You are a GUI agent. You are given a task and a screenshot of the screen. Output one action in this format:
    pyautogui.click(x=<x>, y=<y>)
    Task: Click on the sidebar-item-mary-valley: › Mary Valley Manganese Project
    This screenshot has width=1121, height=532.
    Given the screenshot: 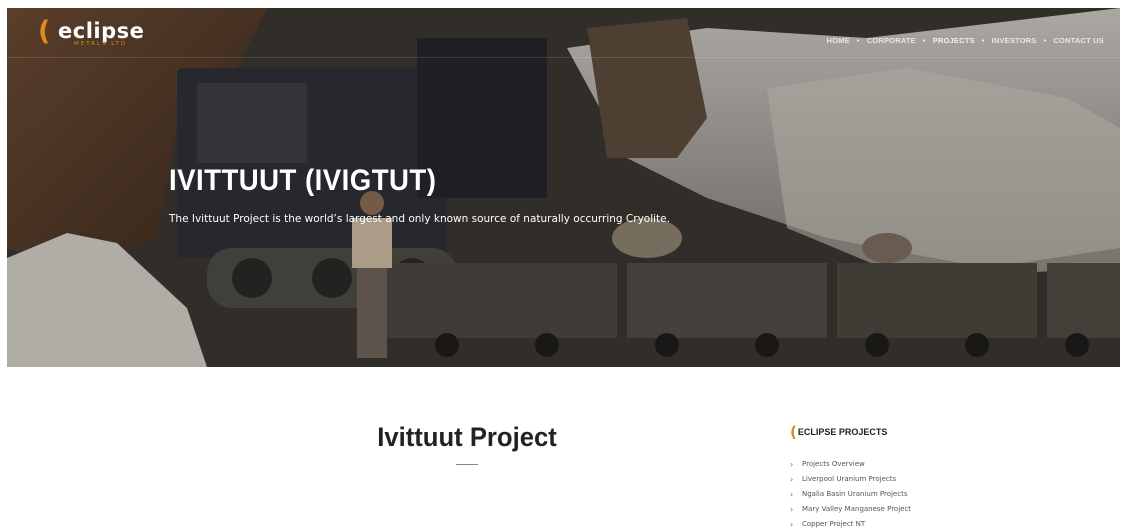 What is the action you would take?
    pyautogui.click(x=850, y=509)
    